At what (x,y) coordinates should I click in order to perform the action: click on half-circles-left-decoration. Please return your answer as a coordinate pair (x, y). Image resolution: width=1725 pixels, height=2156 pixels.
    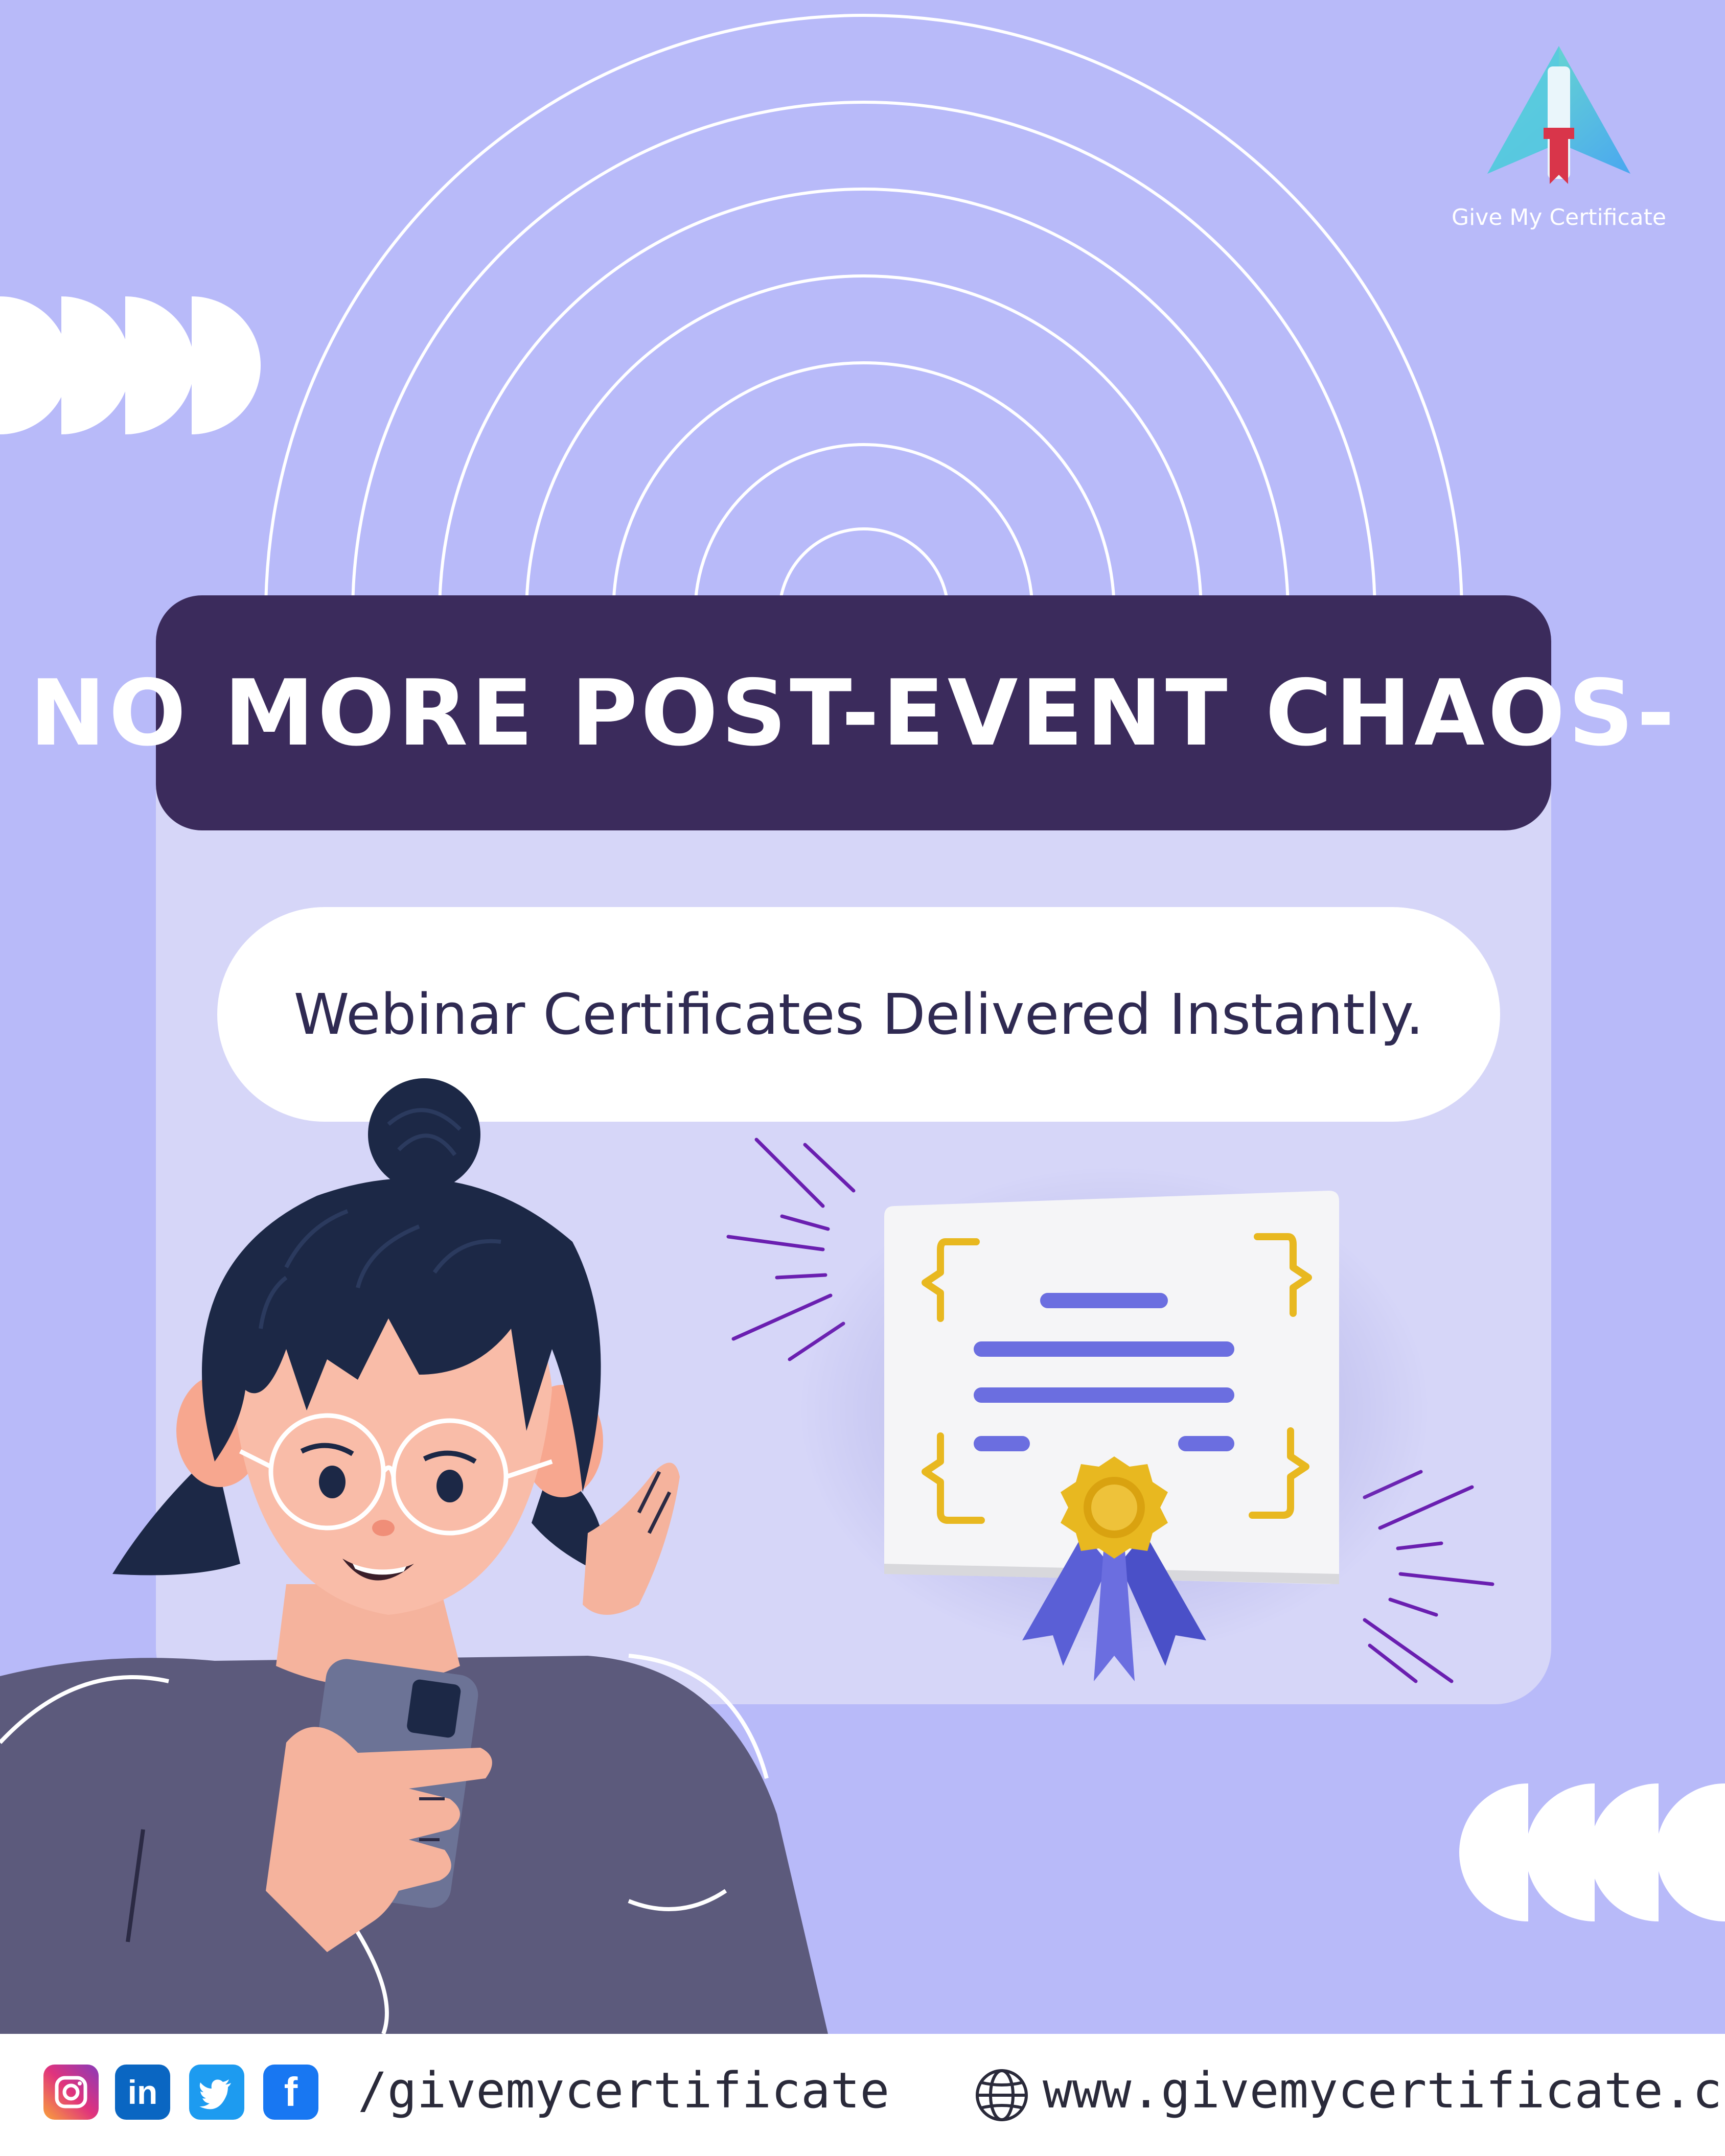
    Looking at the image, I should click on (130, 365).